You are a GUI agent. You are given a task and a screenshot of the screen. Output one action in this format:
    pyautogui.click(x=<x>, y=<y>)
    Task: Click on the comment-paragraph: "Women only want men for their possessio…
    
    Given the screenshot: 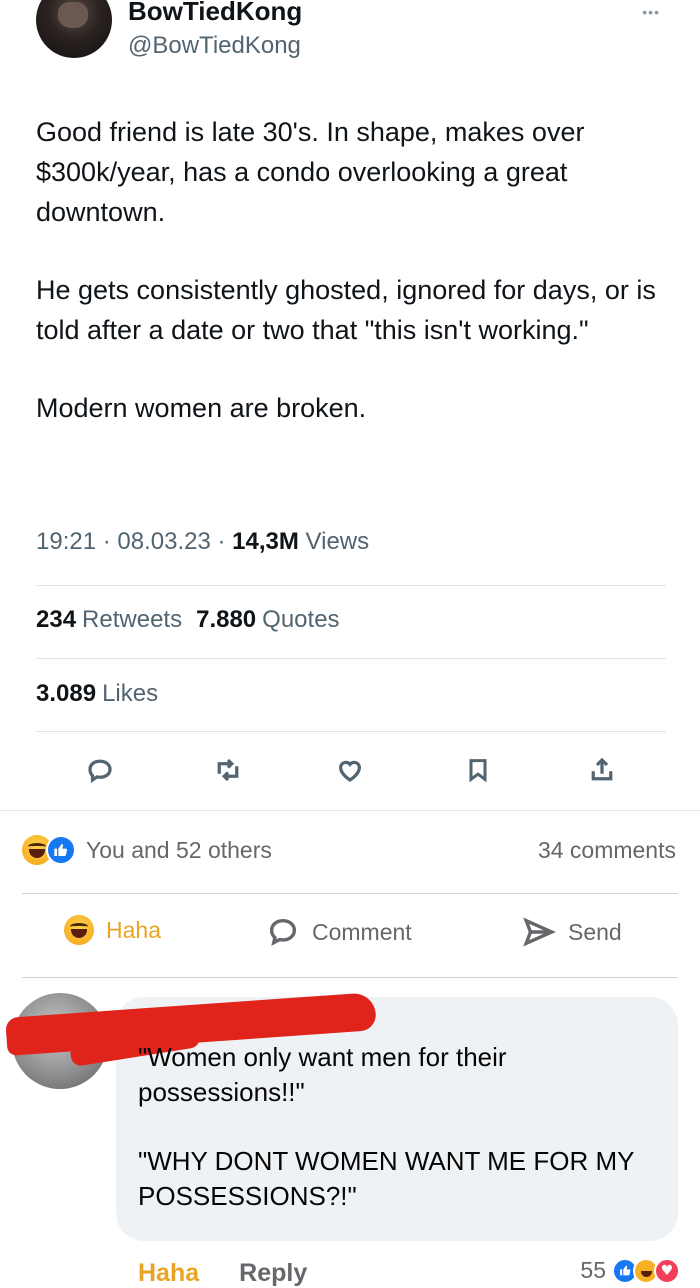 What is the action you would take?
    pyautogui.click(x=322, y=1074)
    